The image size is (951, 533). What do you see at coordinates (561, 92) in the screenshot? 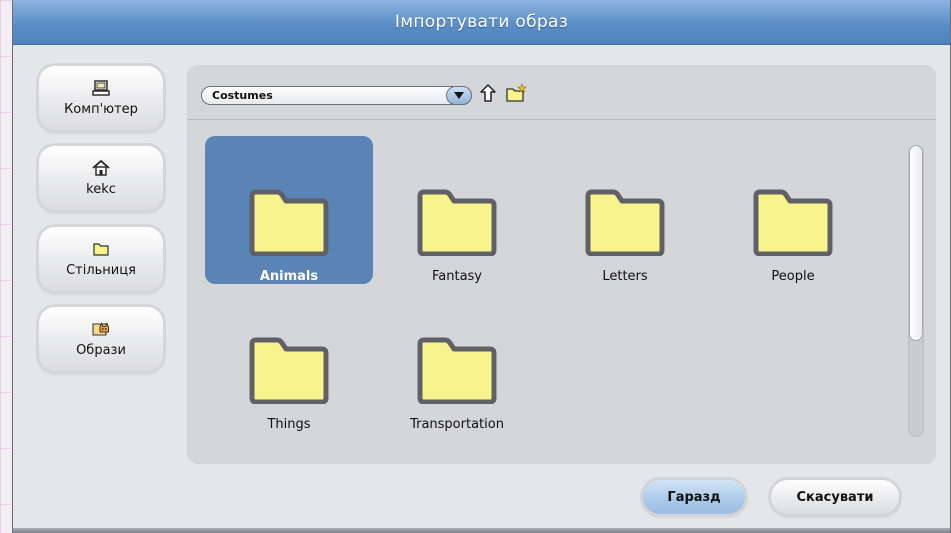
I see `browser-toolbar: Costumes` at bounding box center [561, 92].